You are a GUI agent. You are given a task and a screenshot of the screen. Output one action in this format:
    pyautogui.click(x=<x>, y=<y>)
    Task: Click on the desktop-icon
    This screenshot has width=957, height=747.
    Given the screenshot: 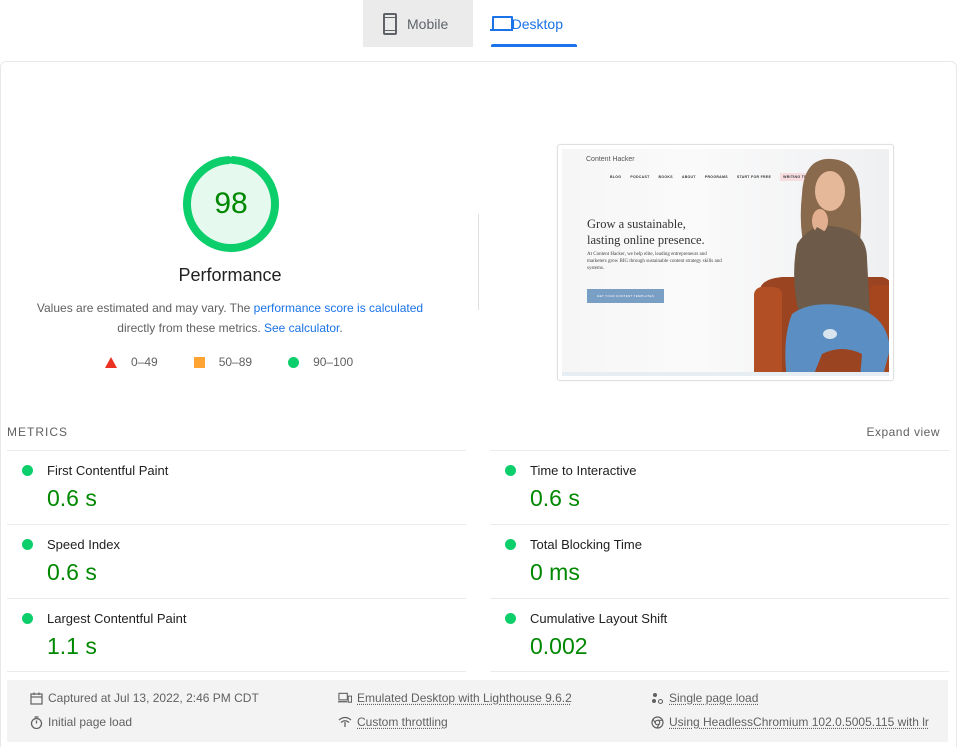 What is the action you would take?
    pyautogui.click(x=501, y=23)
    